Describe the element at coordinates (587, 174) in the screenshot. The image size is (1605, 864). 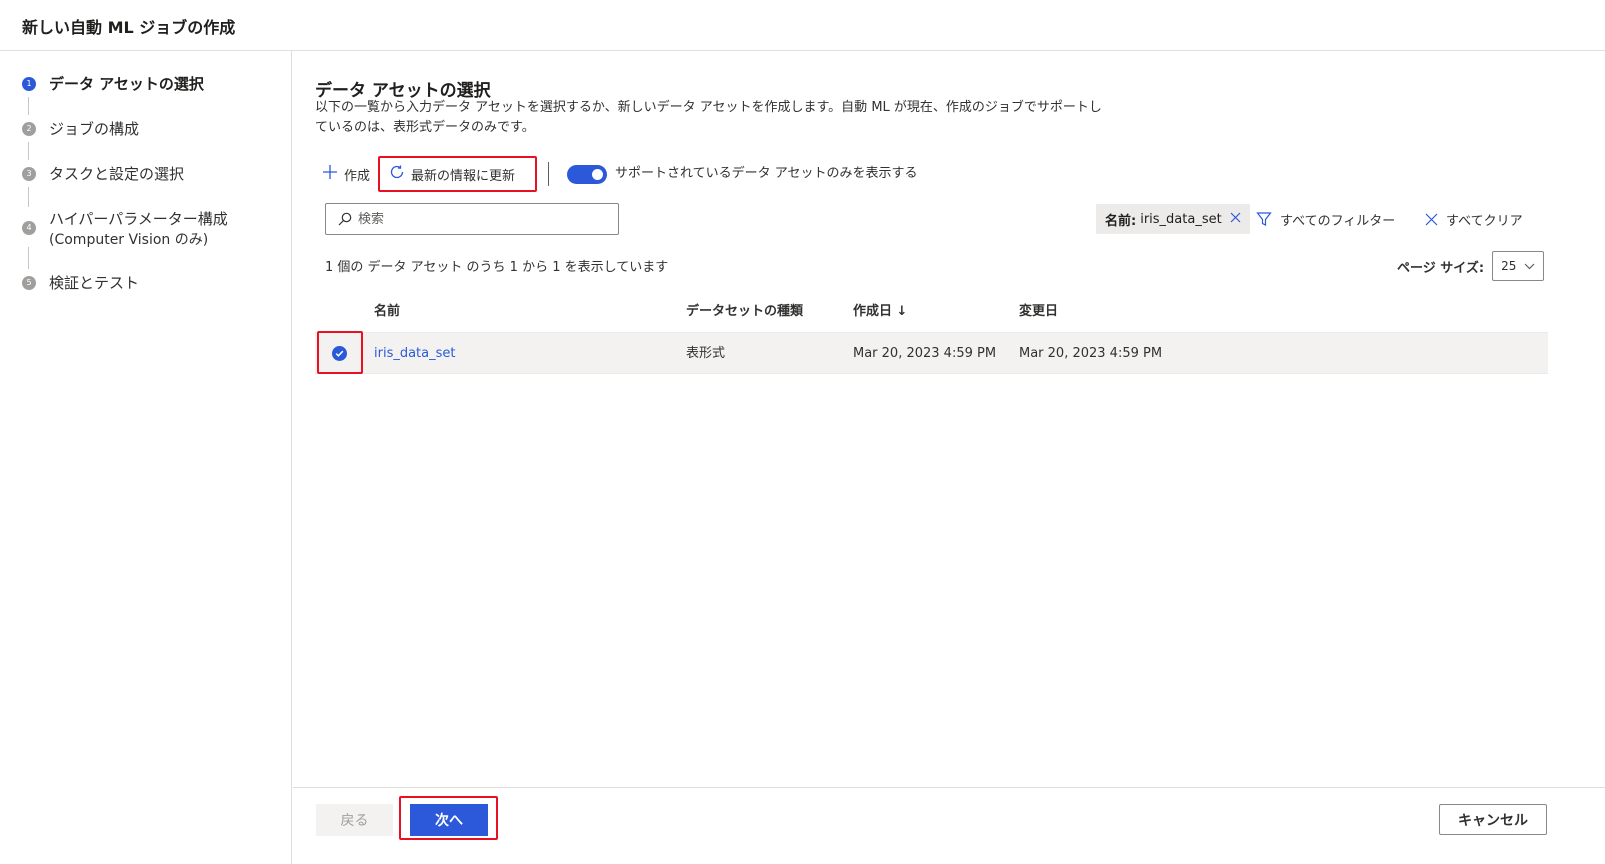
I see `supported-only-toggle` at that location.